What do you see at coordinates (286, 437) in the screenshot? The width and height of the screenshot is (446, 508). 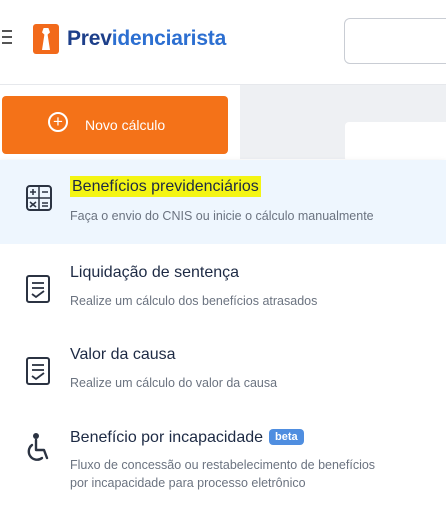 I see `beta-badge: beta` at bounding box center [286, 437].